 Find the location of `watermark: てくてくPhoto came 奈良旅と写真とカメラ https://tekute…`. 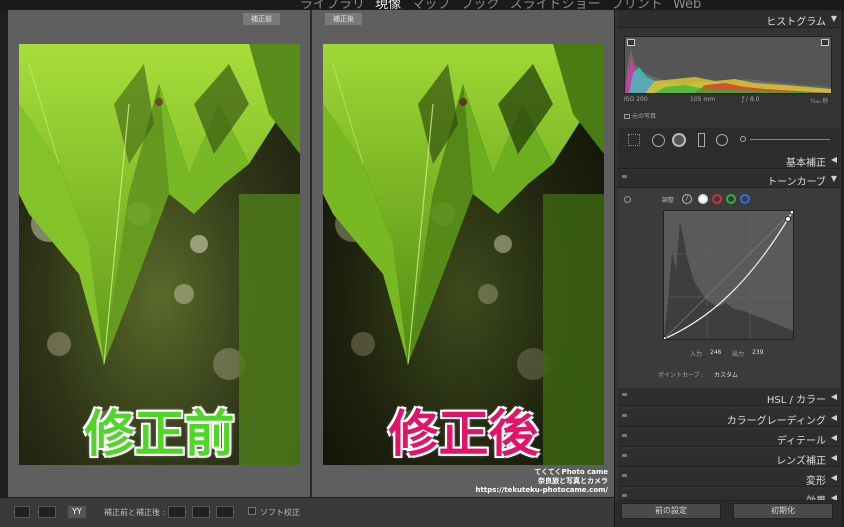

watermark: てくてくPhoto came 奈良旅と写真とカメラ https://tekute… is located at coordinates (542, 481).